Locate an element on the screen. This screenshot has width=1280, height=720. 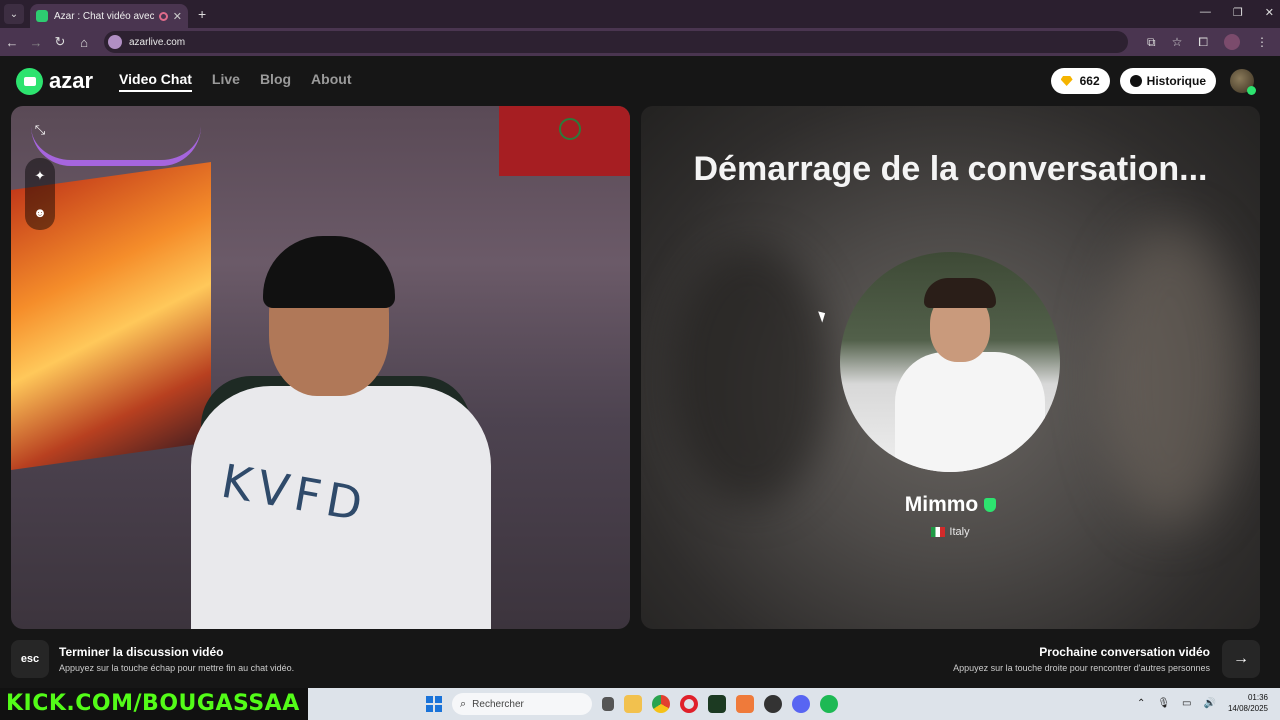
browser-toolbar-right: ⧉ ☆ ⧠ ⋮ is located at coordinates (1207, 42).